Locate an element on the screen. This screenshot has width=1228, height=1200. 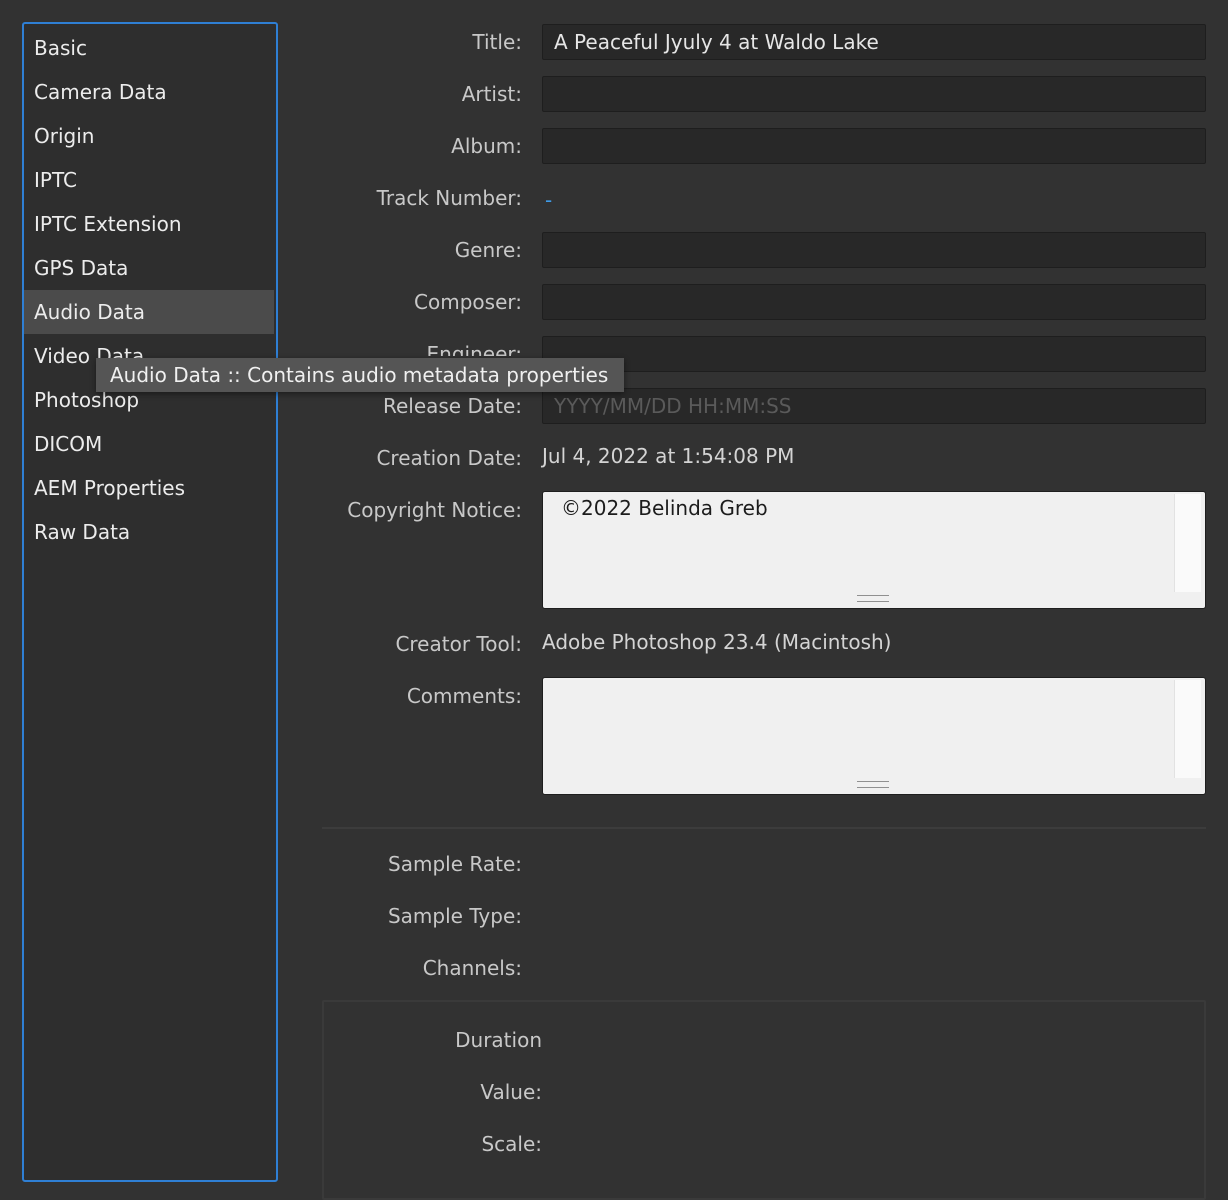
engineer-label: Engineer: is located at coordinates (474, 349).